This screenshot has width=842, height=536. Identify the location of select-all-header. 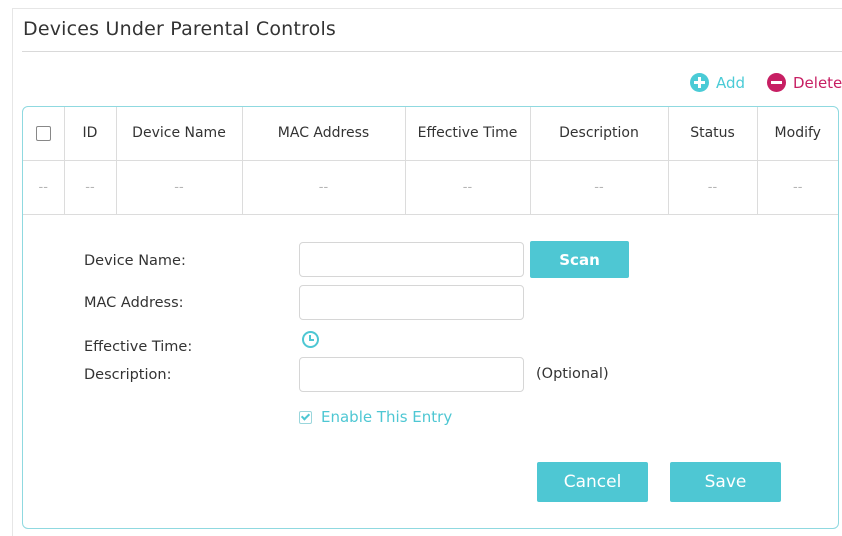
(44, 134).